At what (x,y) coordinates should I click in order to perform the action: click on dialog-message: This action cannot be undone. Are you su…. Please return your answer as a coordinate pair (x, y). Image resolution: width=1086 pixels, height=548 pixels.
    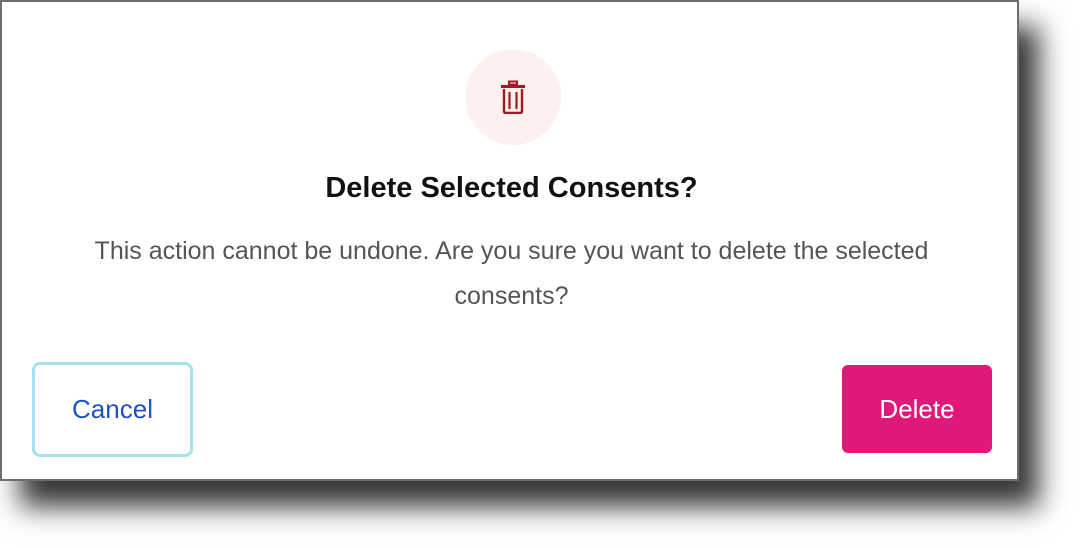
    Looking at the image, I should click on (511, 273).